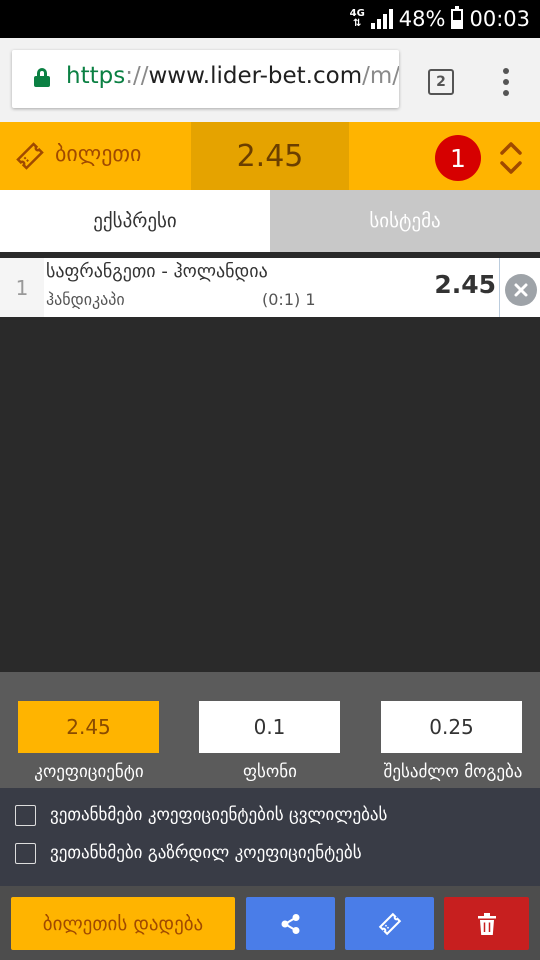  What do you see at coordinates (289, 299) in the screenshot?
I see `bet-handicap: (0:1) 1` at bounding box center [289, 299].